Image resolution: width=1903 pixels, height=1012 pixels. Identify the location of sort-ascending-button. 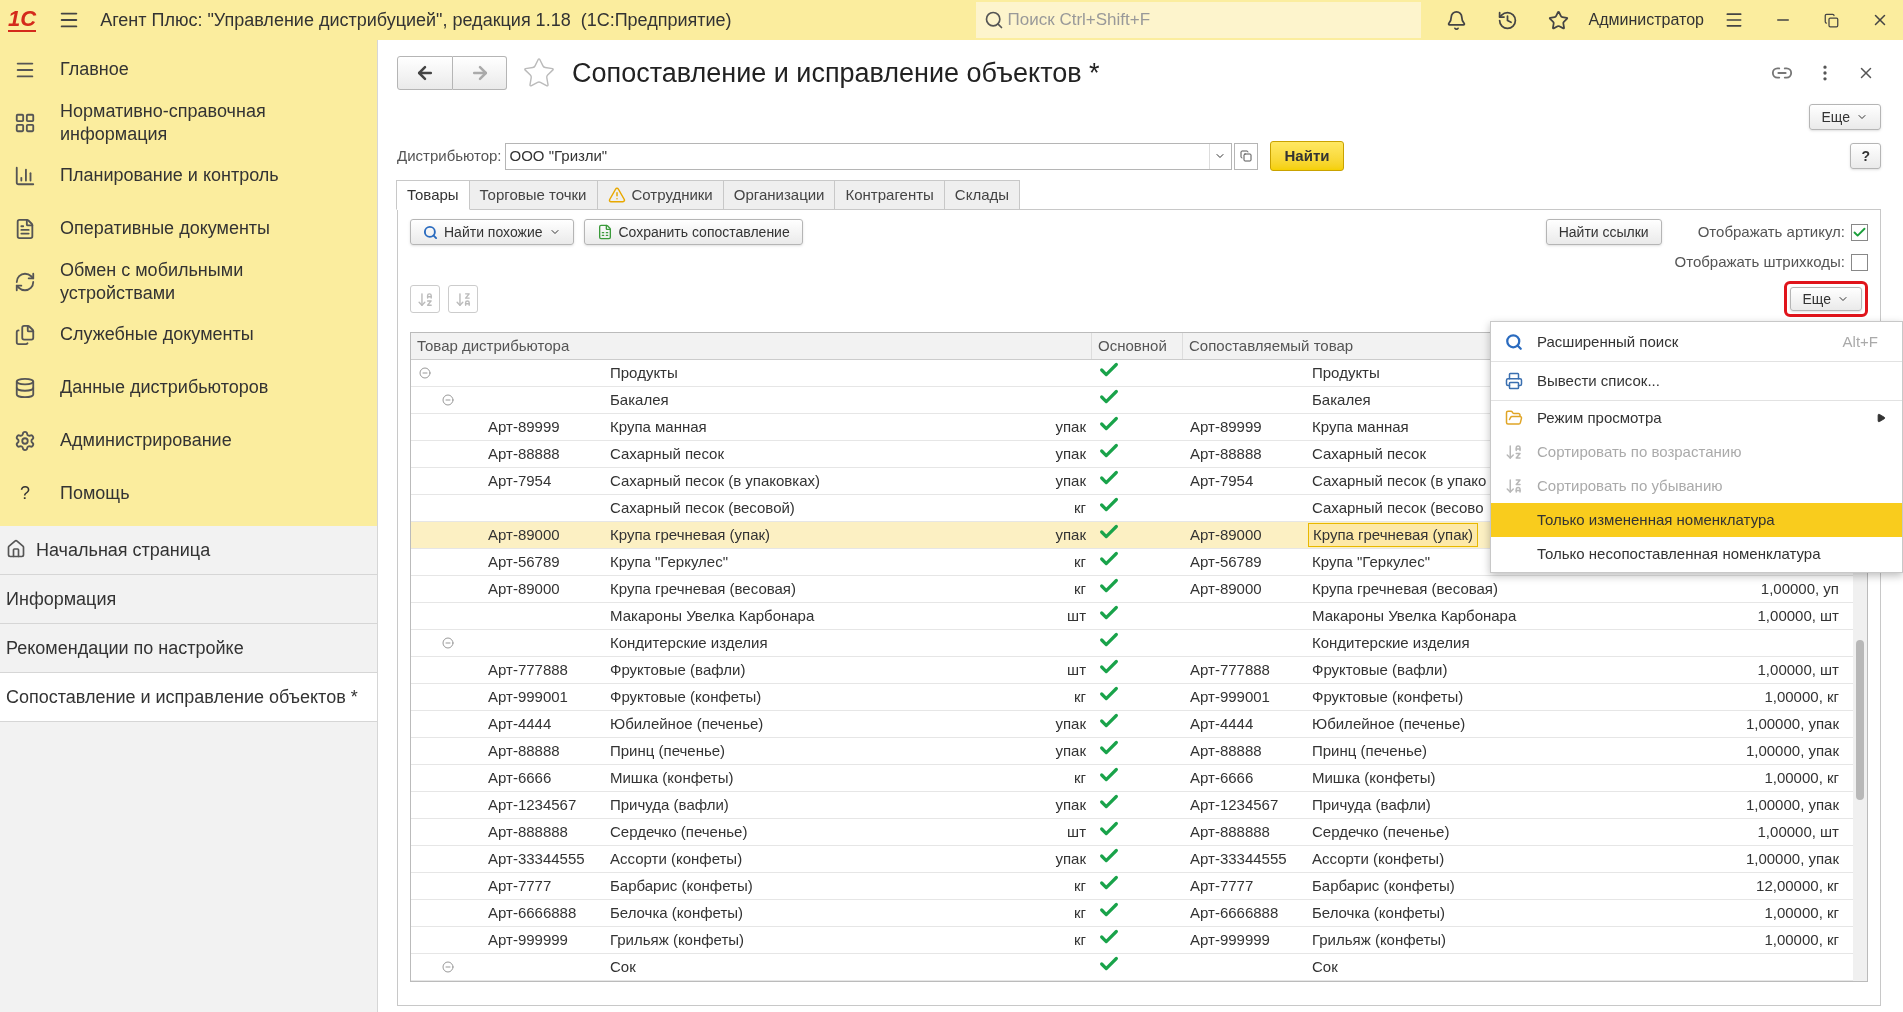
(425, 299).